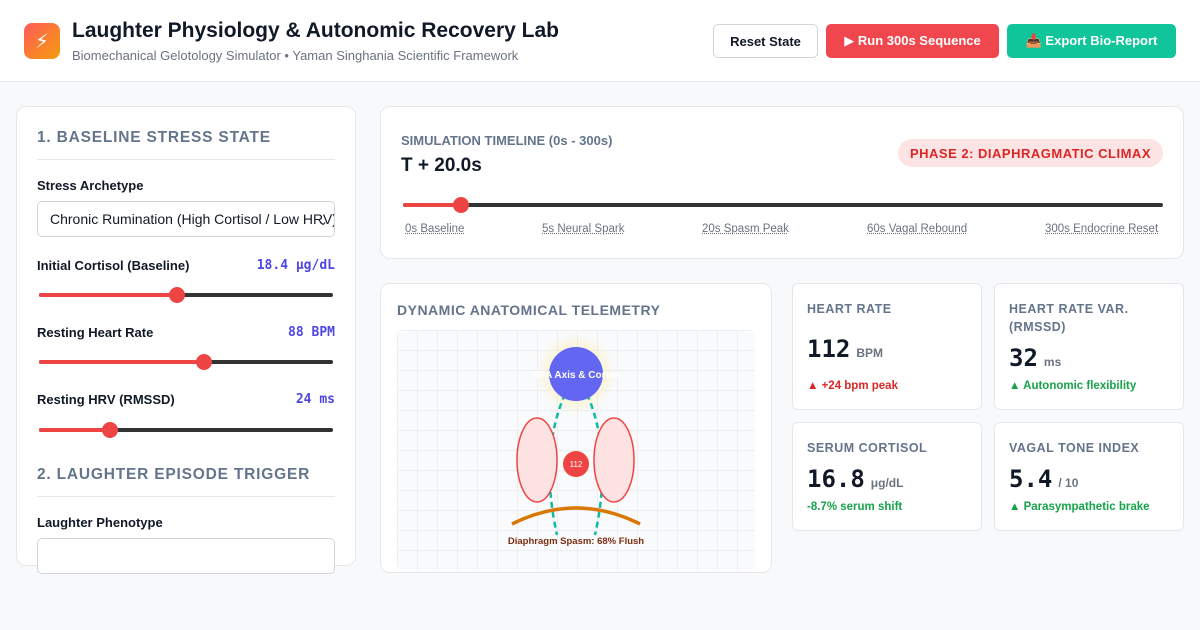 The image size is (1200, 630). What do you see at coordinates (90, 185) in the screenshot?
I see `stress-archetype-label: Stress Archetype` at bounding box center [90, 185].